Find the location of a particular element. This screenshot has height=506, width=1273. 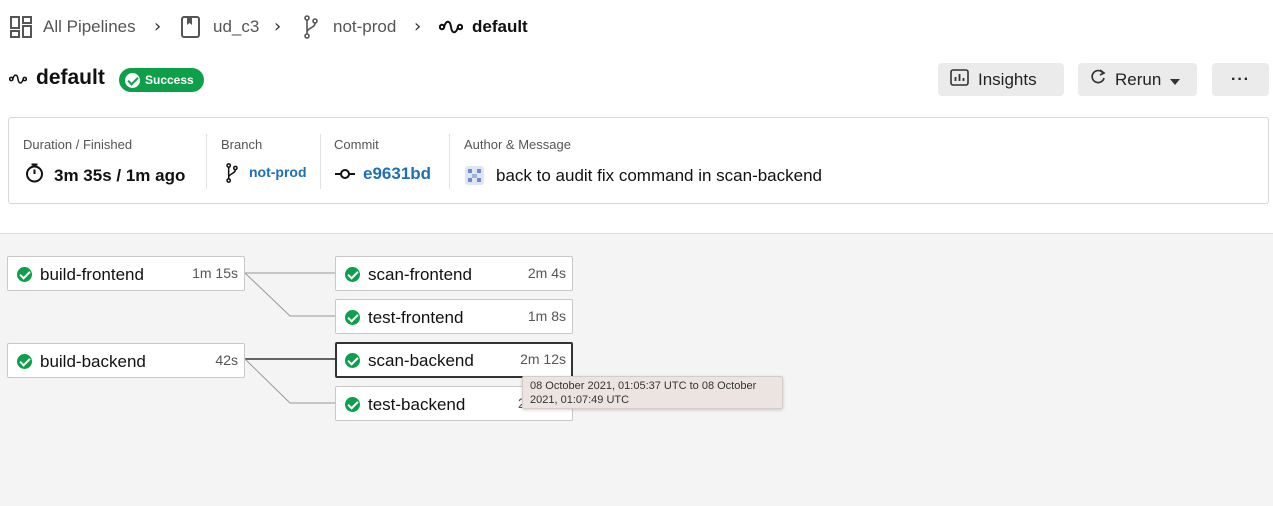

insights-button: Insights is located at coordinates (1001, 79).